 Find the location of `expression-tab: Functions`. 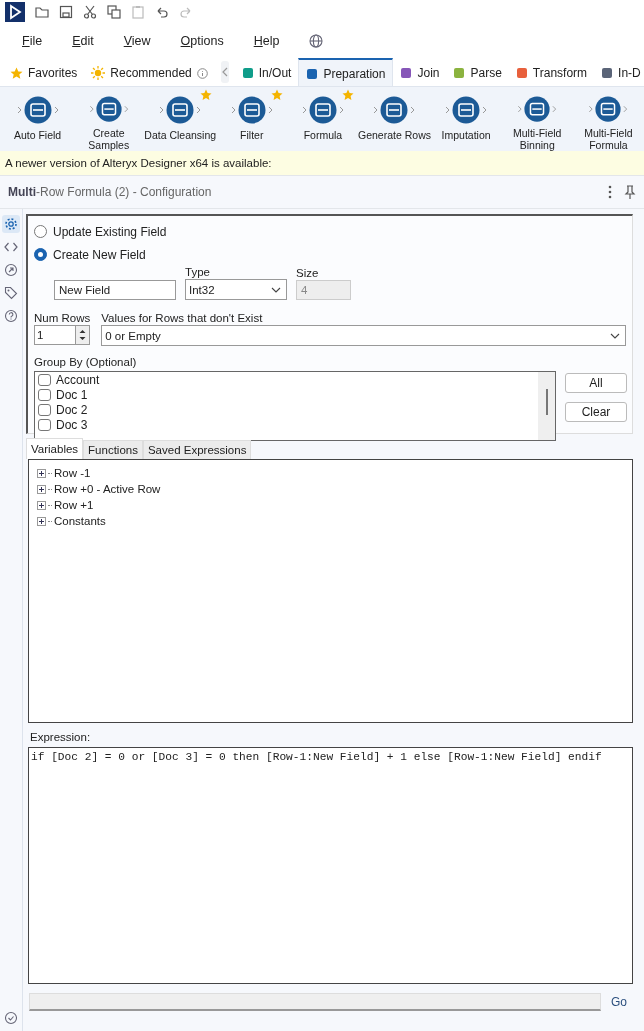

expression-tab: Functions is located at coordinates (113, 449).